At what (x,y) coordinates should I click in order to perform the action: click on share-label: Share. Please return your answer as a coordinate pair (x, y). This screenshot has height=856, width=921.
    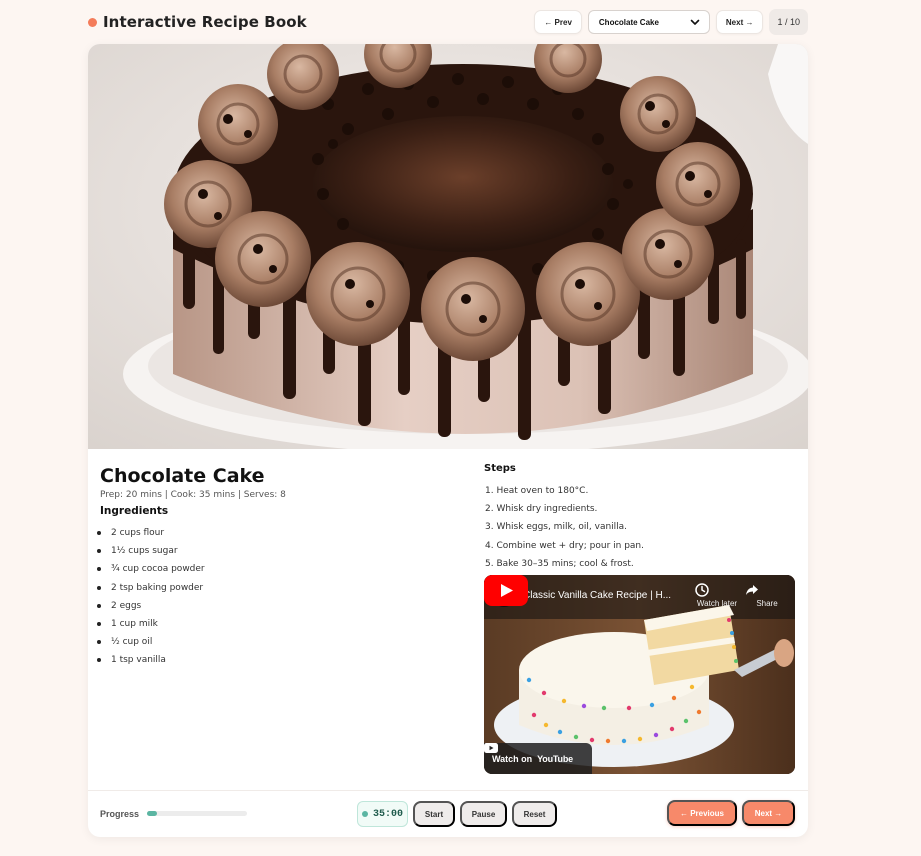
    Looking at the image, I should click on (767, 603).